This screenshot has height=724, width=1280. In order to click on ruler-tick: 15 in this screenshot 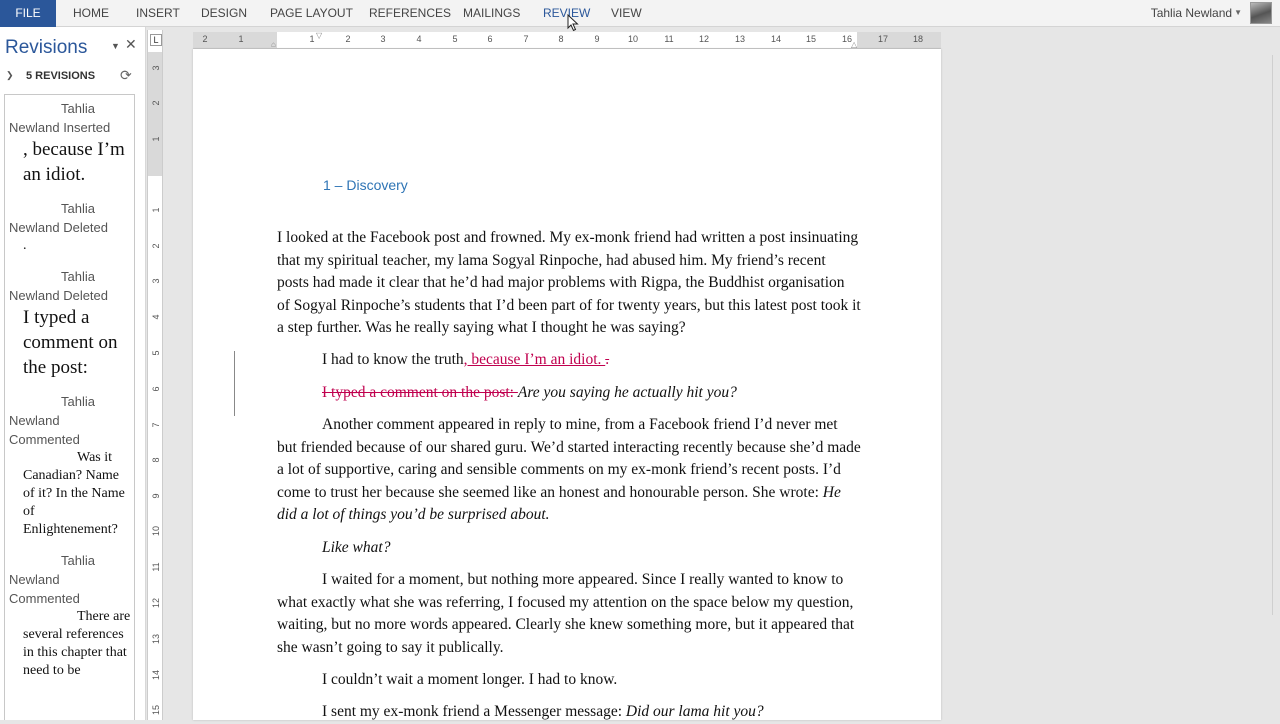, I will do `click(810, 39)`.